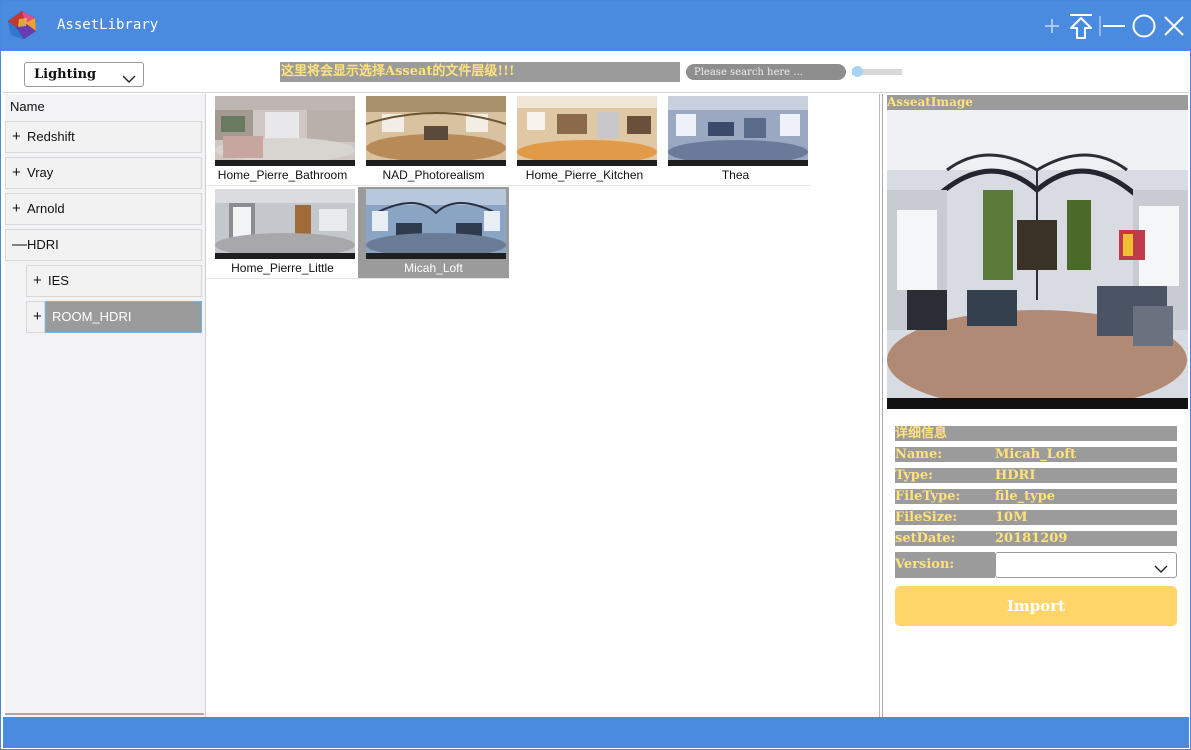 The width and height of the screenshot is (1191, 750). I want to click on detail-key: FileSize:, so click(926, 517).